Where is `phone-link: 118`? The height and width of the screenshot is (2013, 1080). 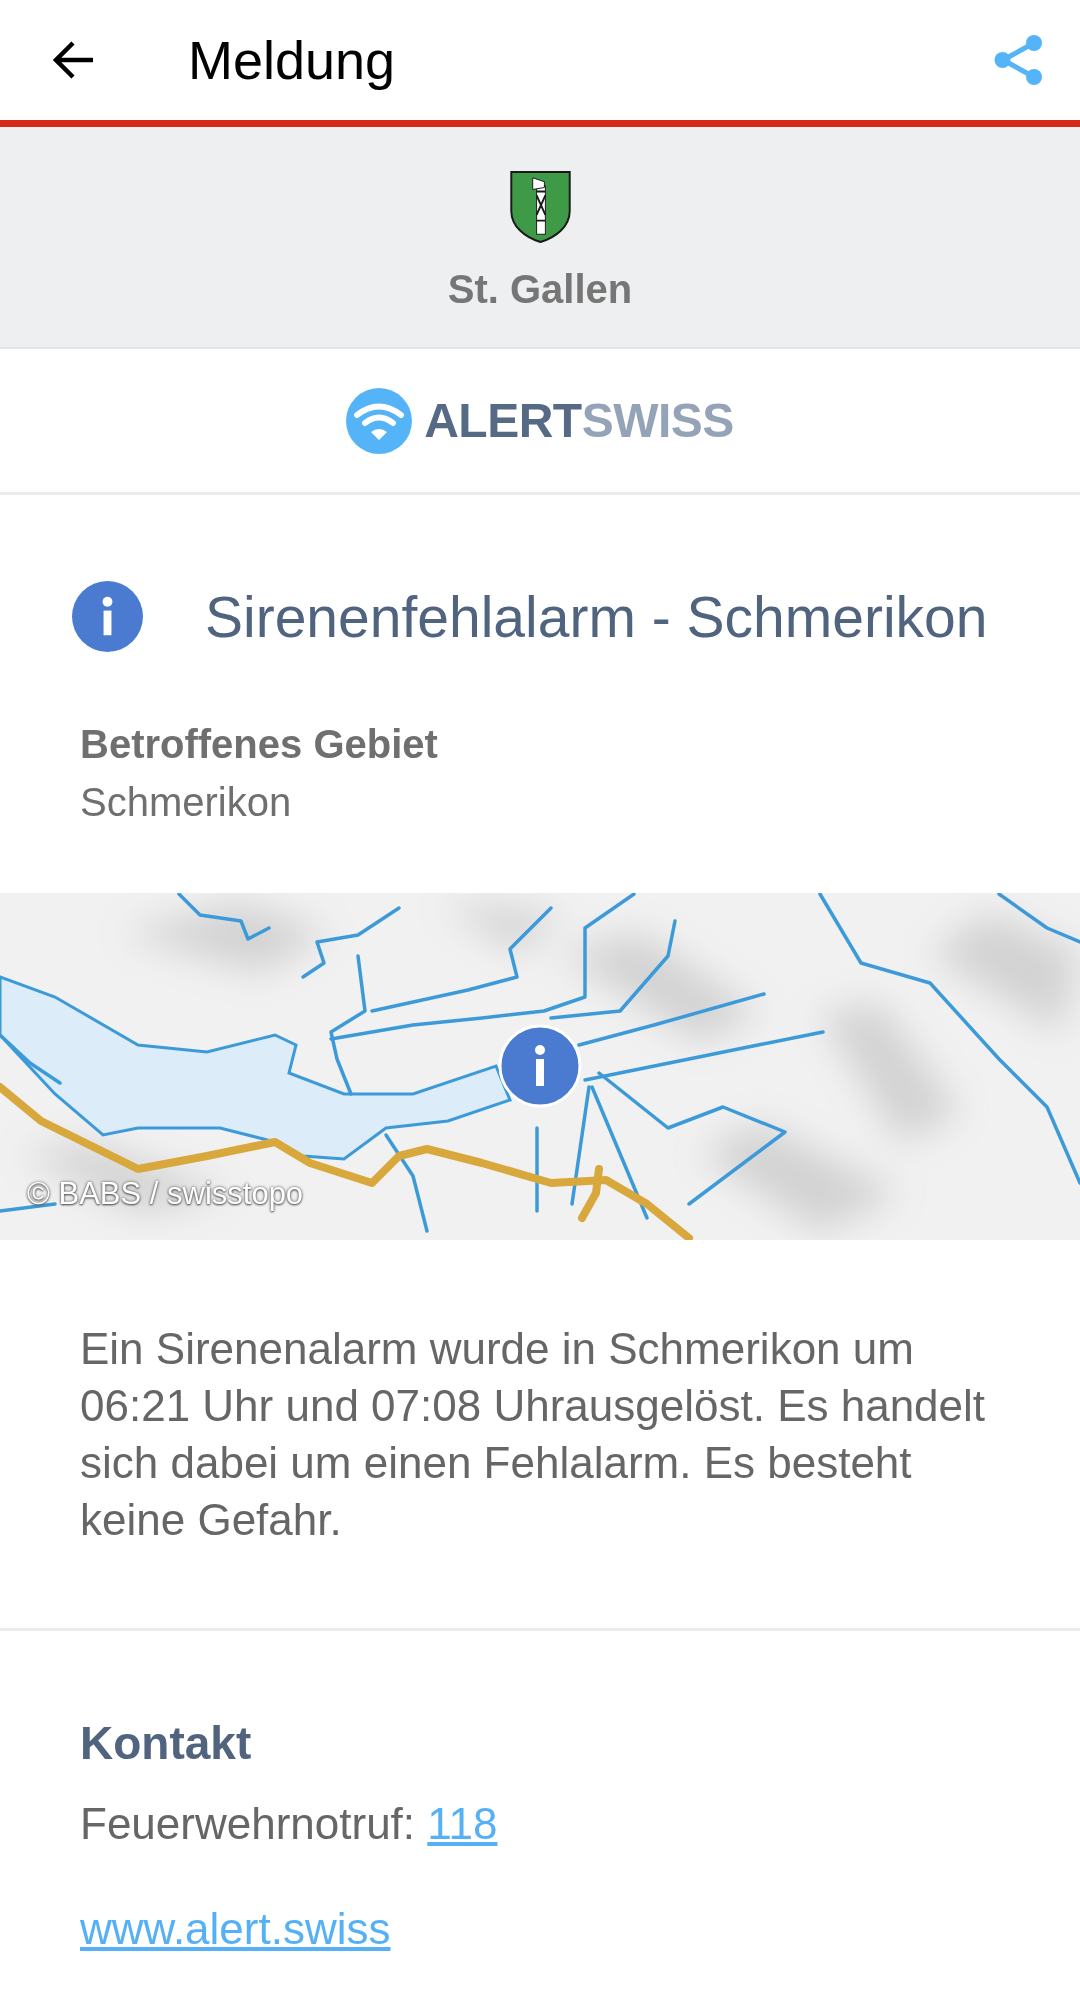 phone-link: 118 is located at coordinates (462, 1823).